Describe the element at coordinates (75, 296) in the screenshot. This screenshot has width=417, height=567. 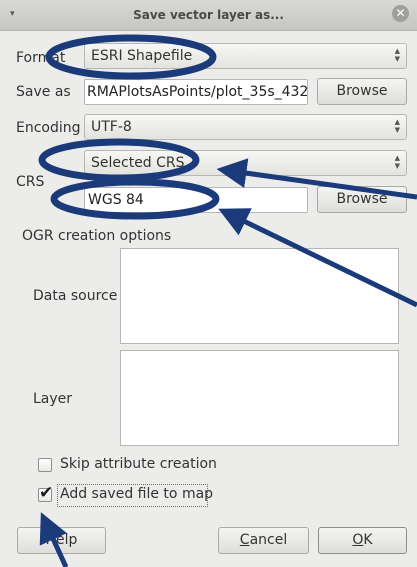
I see `data-source-label: Data source` at that location.